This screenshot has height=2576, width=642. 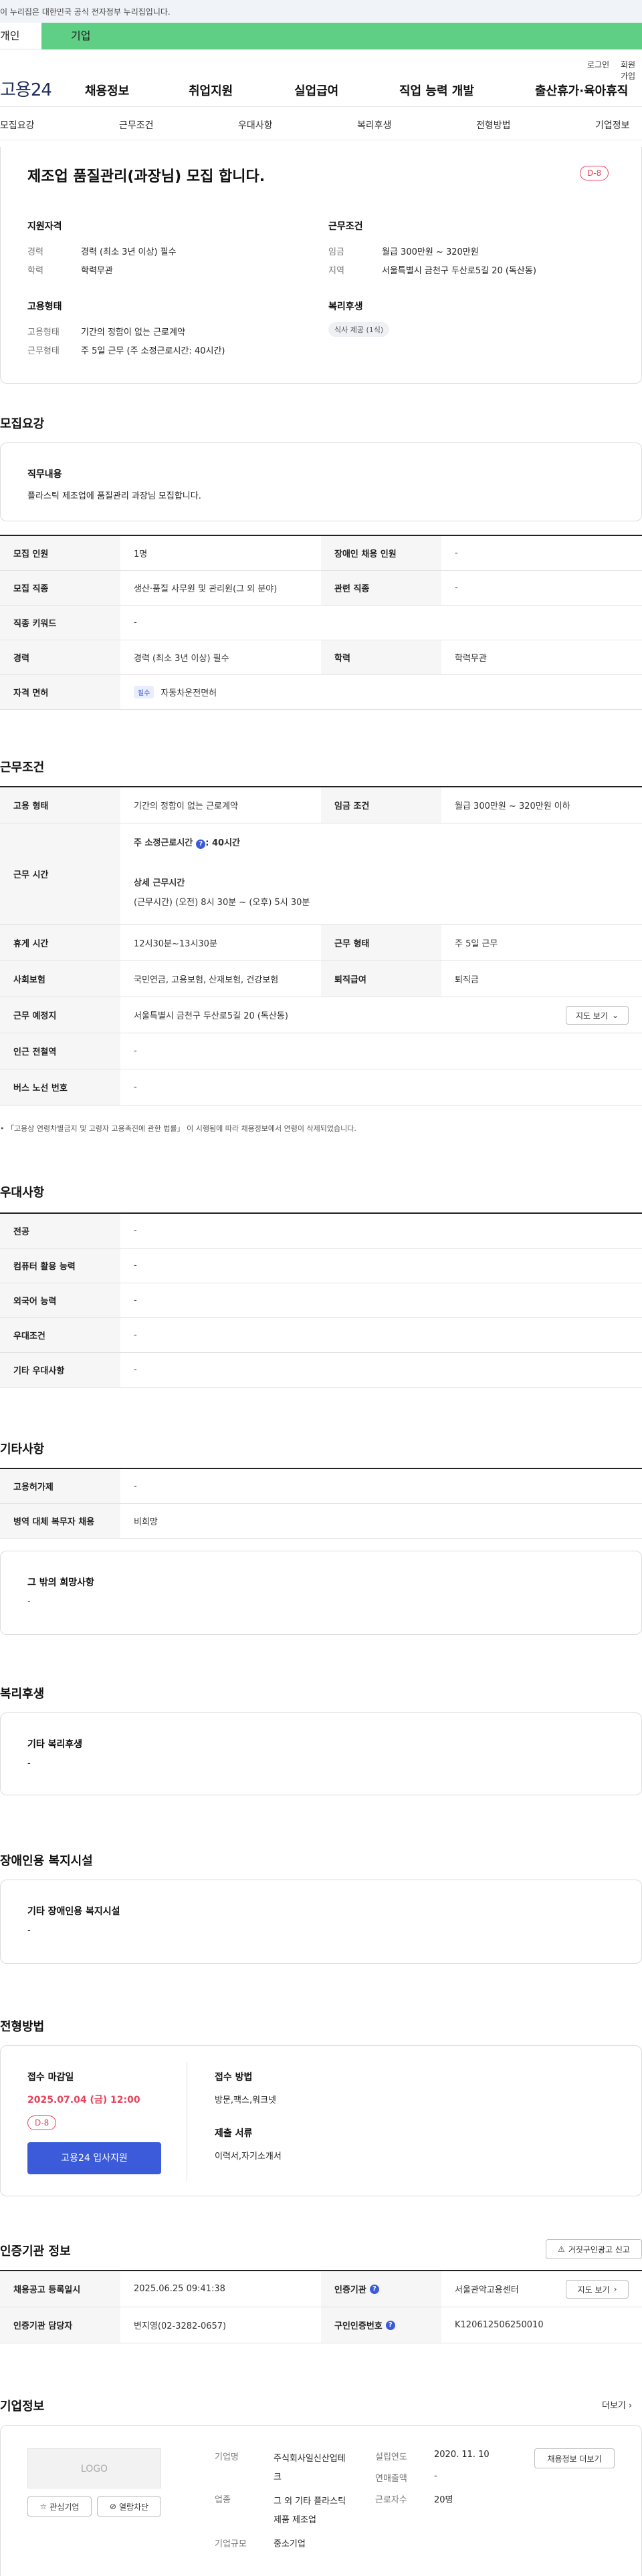 I want to click on row-header: 전공, so click(x=60, y=1231).